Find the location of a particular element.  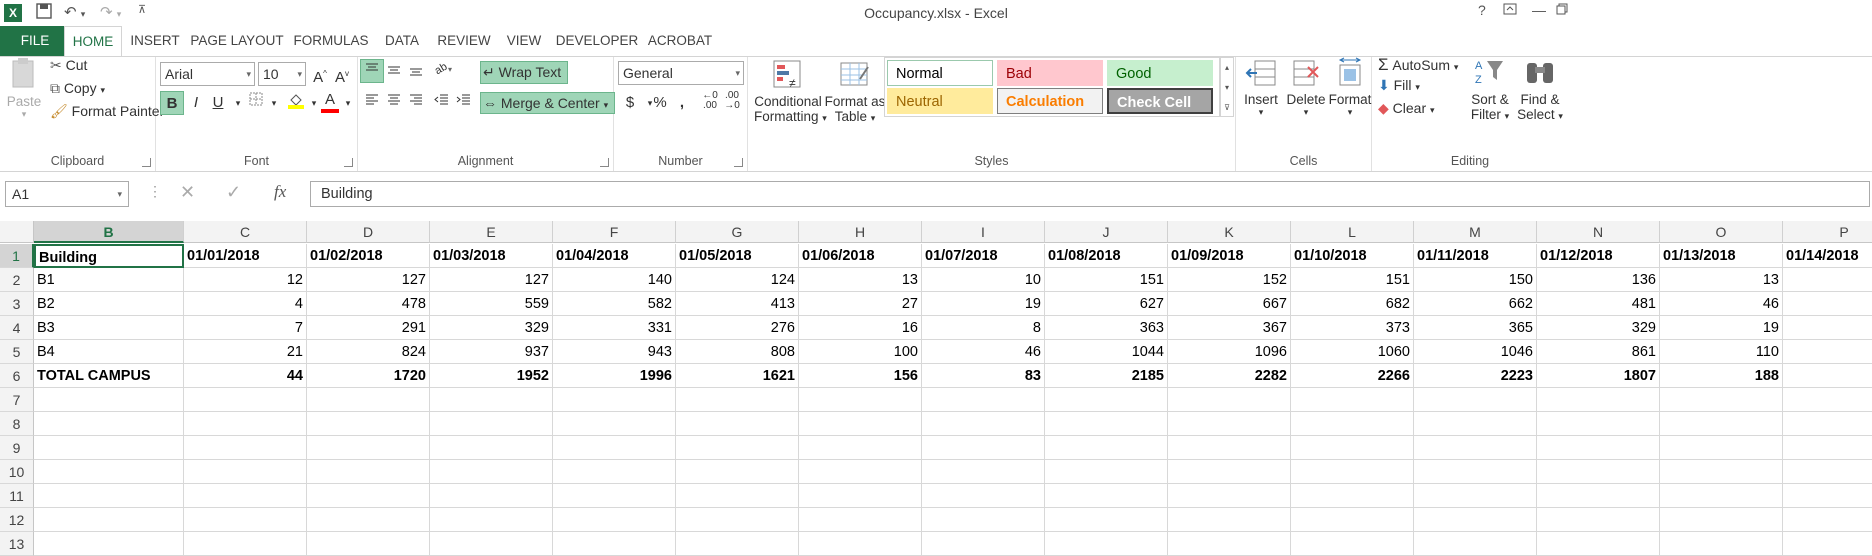

format-as-table-button: Format as Table ▾ is located at coordinates (855, 91).